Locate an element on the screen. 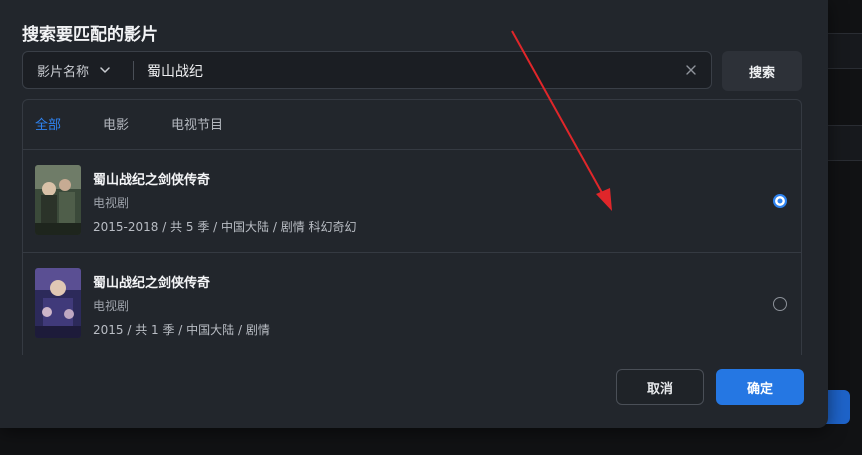  dialog-title: 搜索要匹配的影片 is located at coordinates (90, 35).